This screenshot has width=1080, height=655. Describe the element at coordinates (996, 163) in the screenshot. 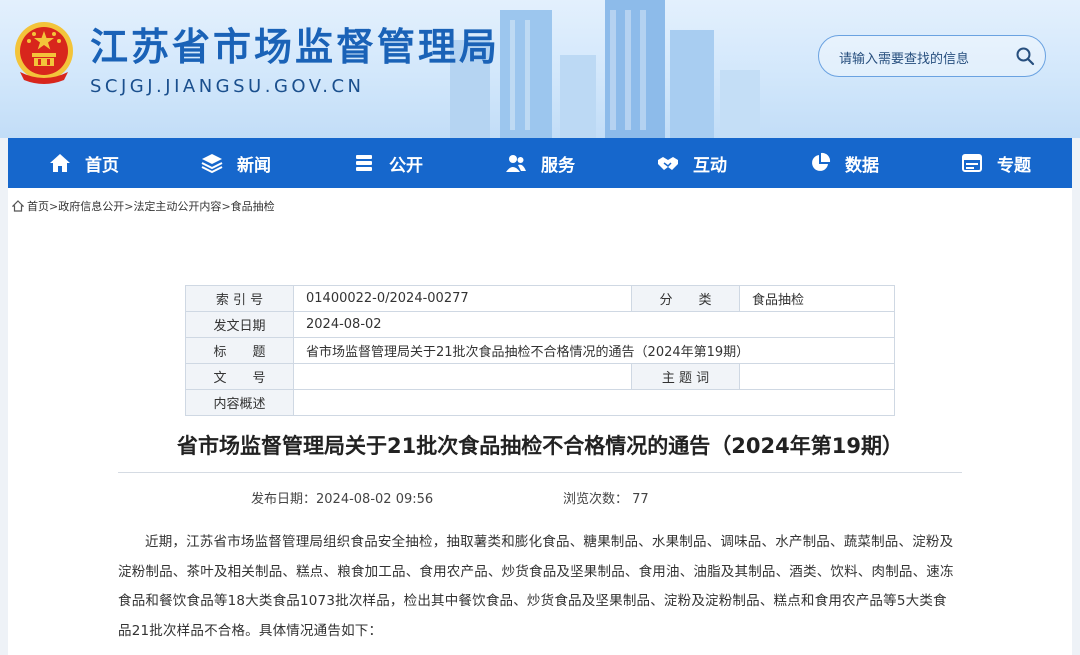

I see `nav-item-topic: 专题` at that location.